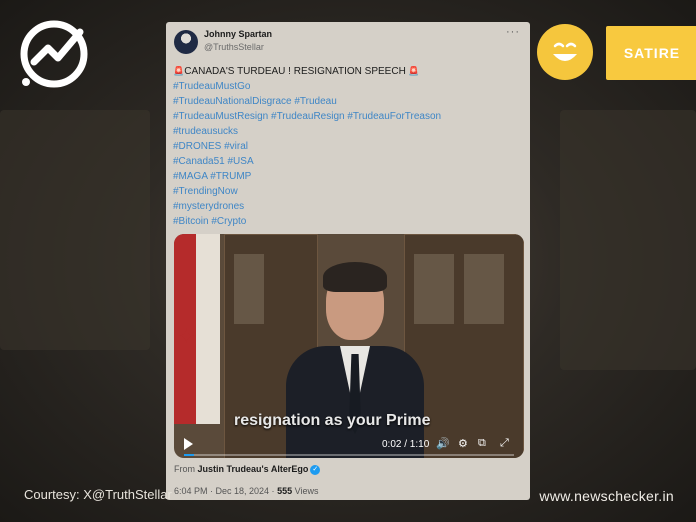 This screenshot has height=522, width=696. I want to click on hashtag-line: #DRONES #viral, so click(348, 146).